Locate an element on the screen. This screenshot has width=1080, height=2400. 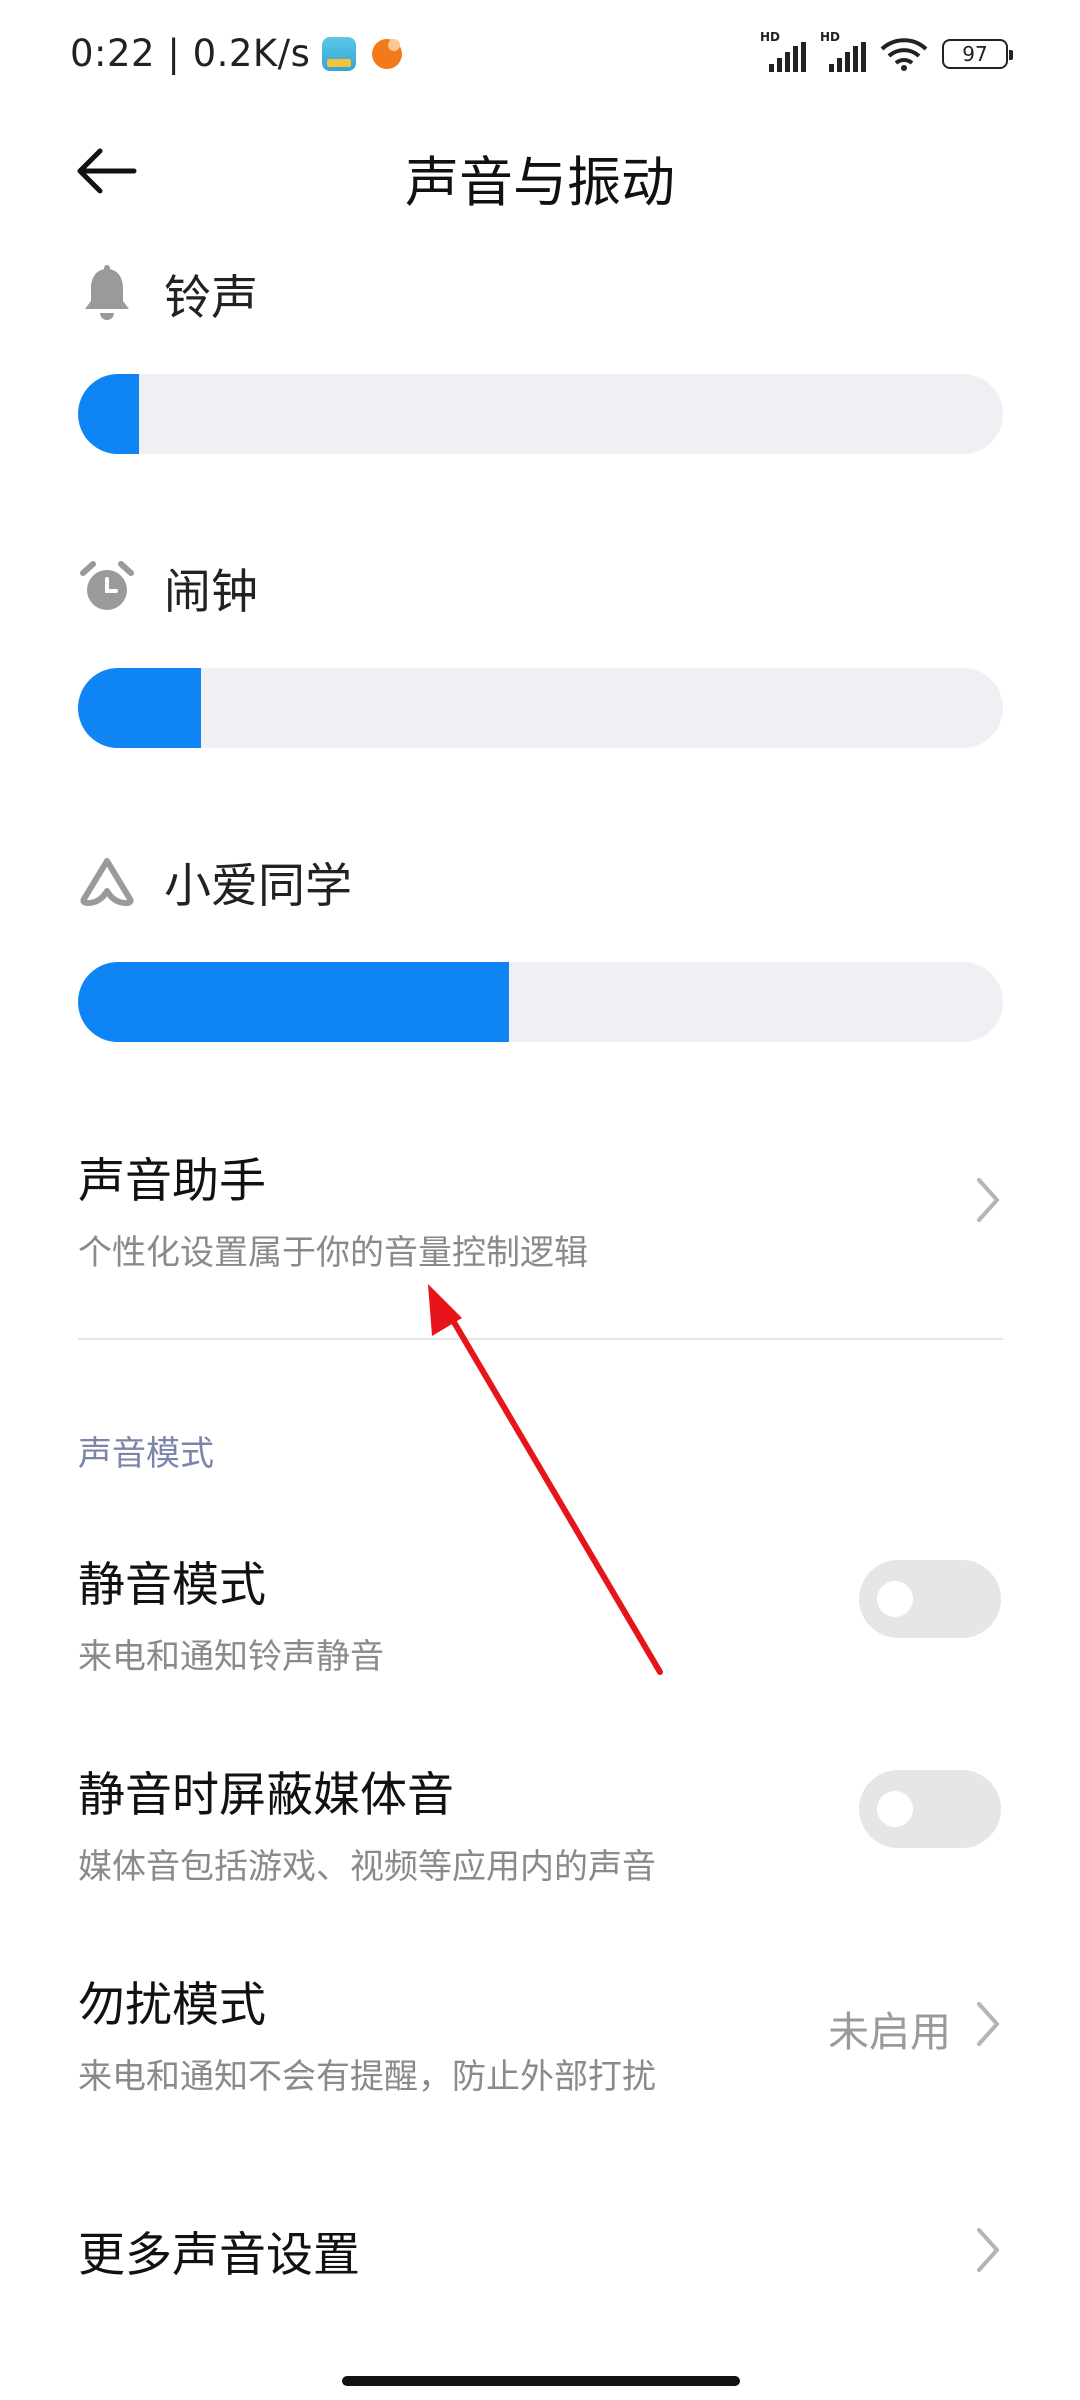
ringtone-label: 铃声 is located at coordinates (211, 298).